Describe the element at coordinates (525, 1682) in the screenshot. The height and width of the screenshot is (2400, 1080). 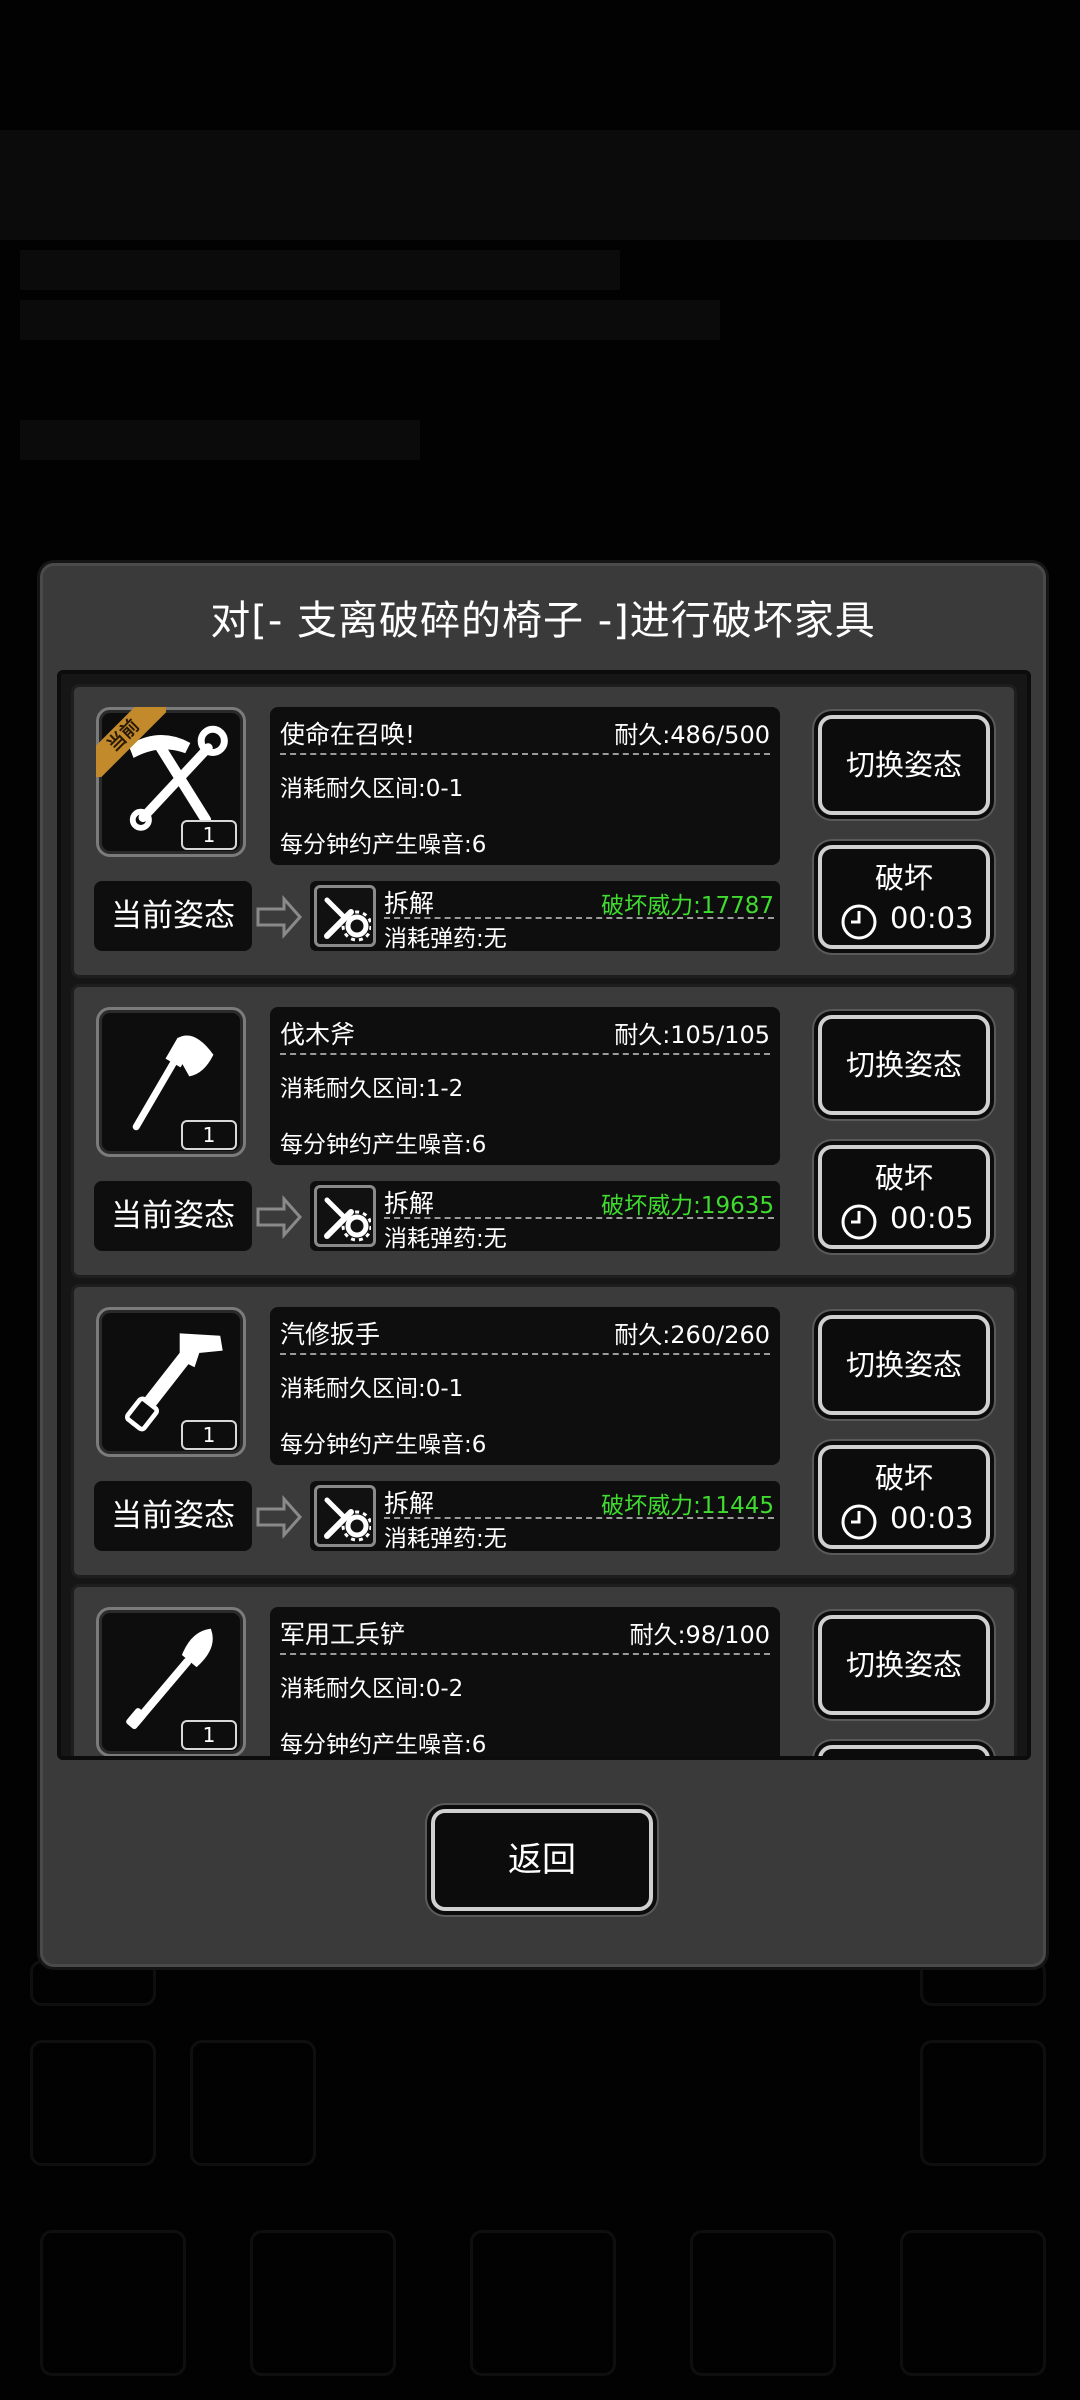
I see `tool-info-panel: 军用工兵铲 耐久:98/100 消耗耐久区间:0-2 每分钟约产生噪音:6` at that location.